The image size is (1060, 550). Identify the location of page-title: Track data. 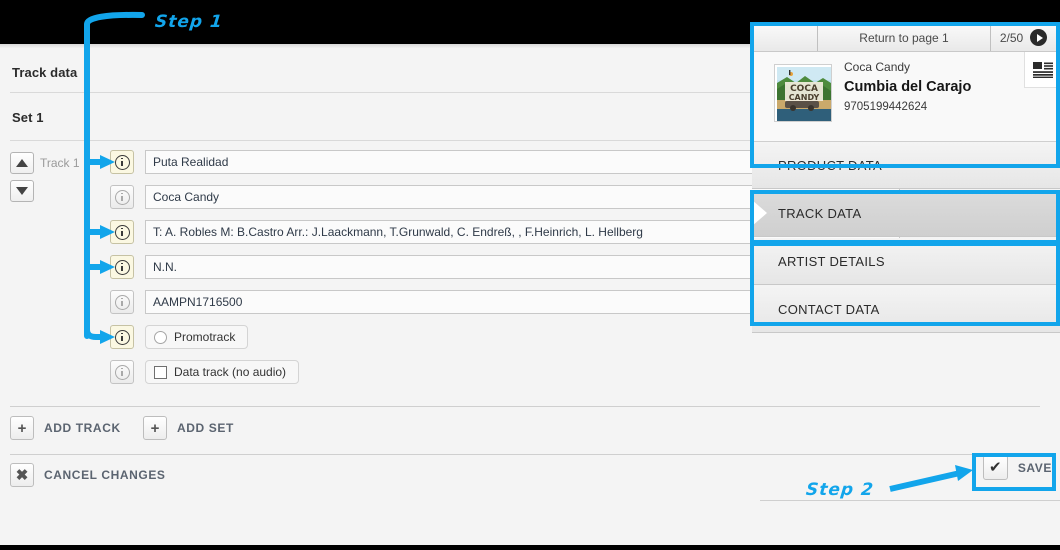
(45, 72).